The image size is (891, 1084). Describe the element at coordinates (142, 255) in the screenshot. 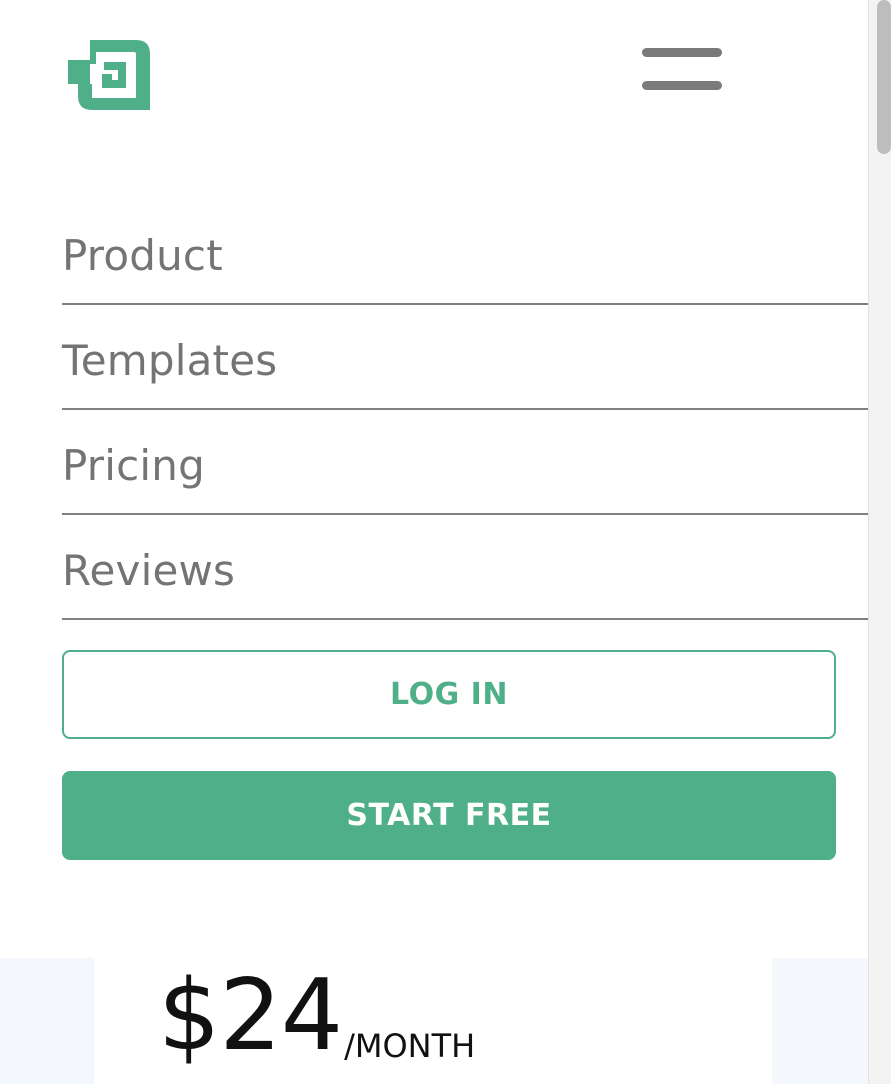

I see `nav-item-label: Product` at that location.